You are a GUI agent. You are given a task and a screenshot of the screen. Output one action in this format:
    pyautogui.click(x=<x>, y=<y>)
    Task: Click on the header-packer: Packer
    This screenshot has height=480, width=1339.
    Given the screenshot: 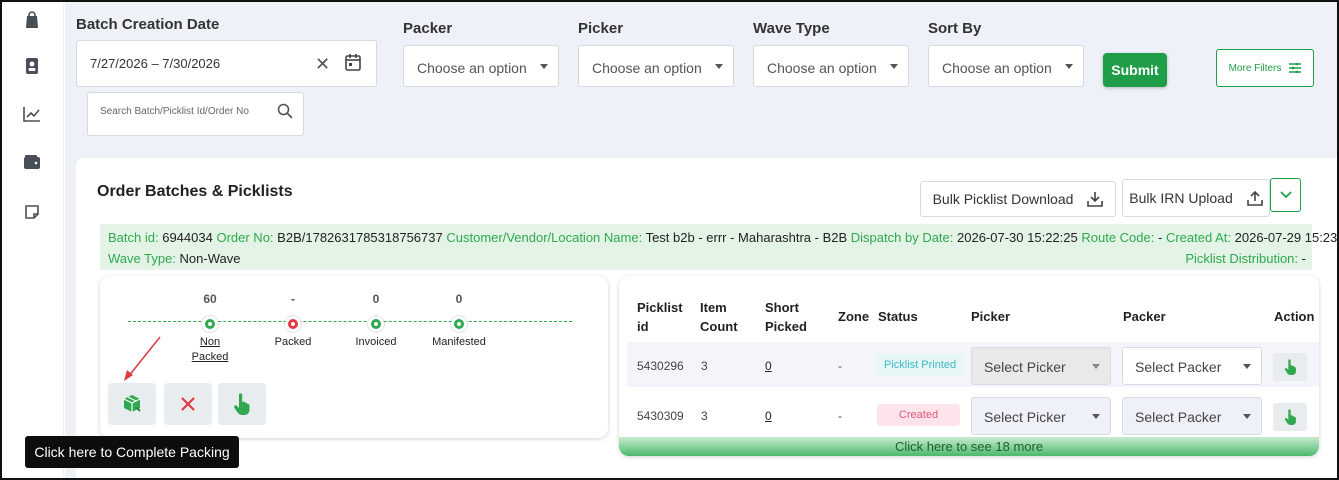 What is the action you would take?
    pyautogui.click(x=1144, y=316)
    